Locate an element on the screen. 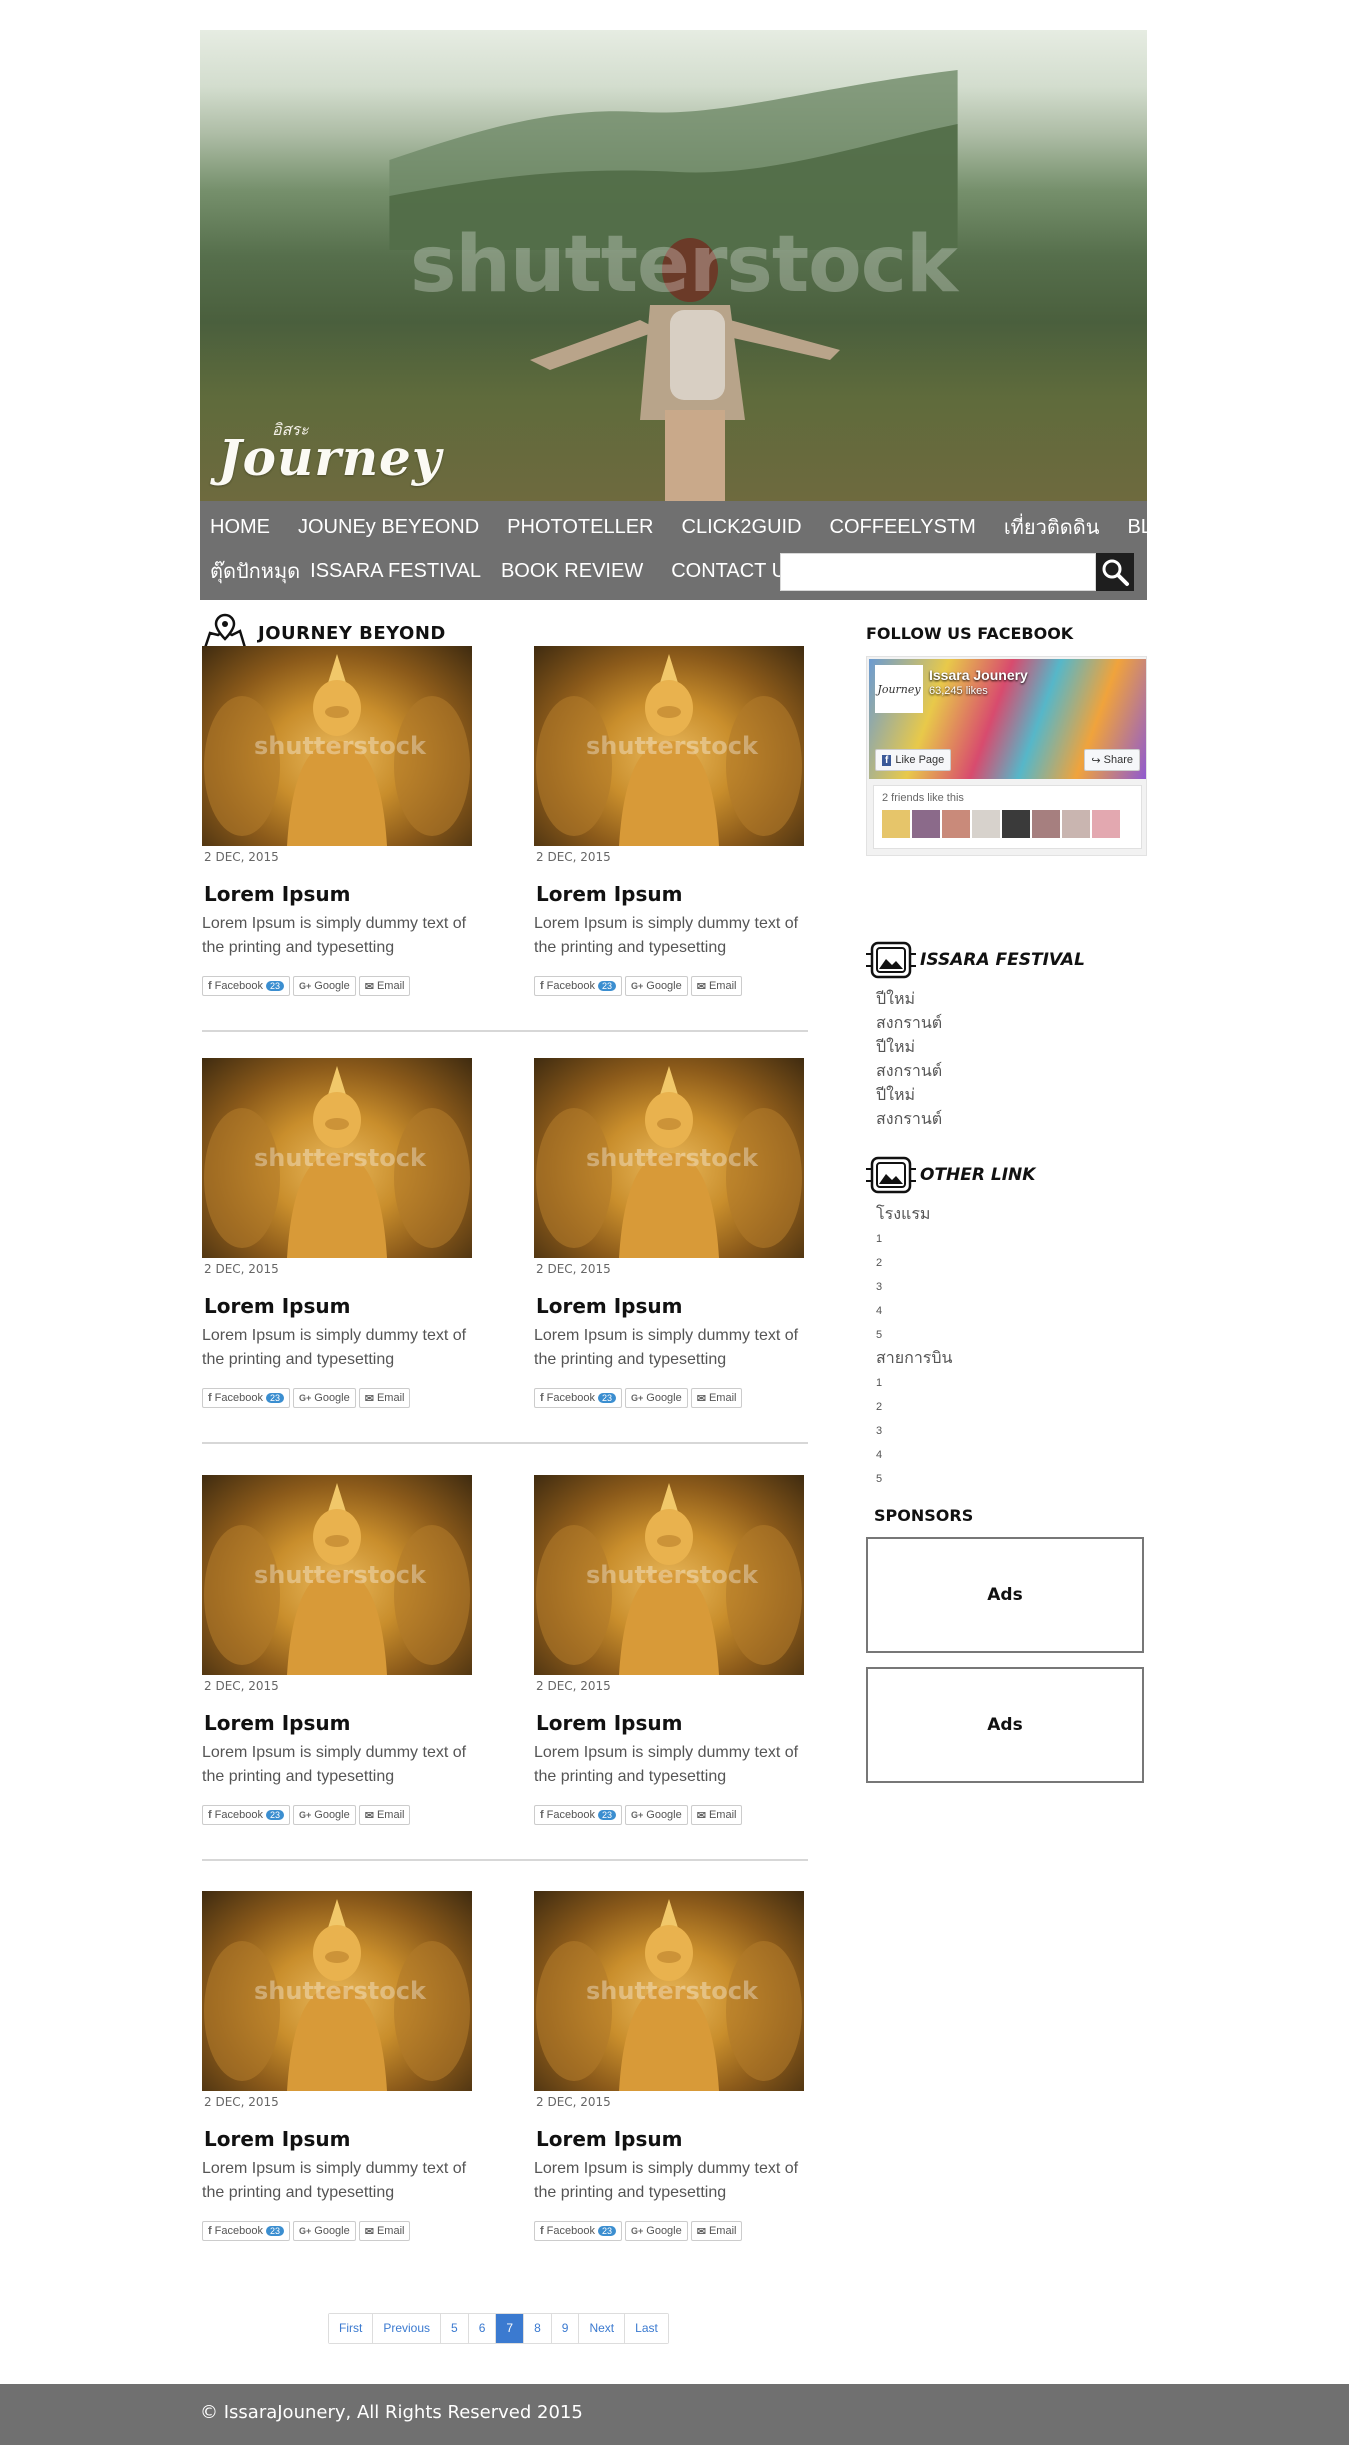 The image size is (1349, 2445). nav-item-row2-2: BOOK REVIEW is located at coordinates (567, 571).